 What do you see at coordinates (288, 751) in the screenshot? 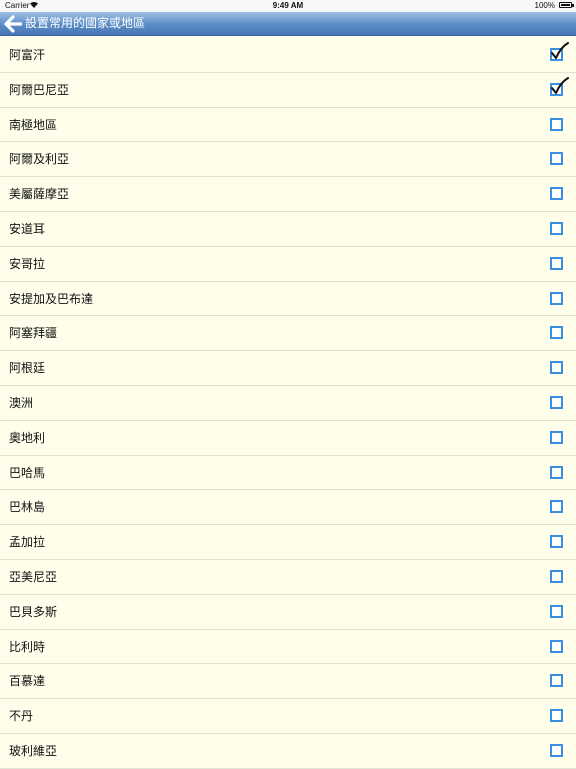
I see `country-row: 玻利維亞` at bounding box center [288, 751].